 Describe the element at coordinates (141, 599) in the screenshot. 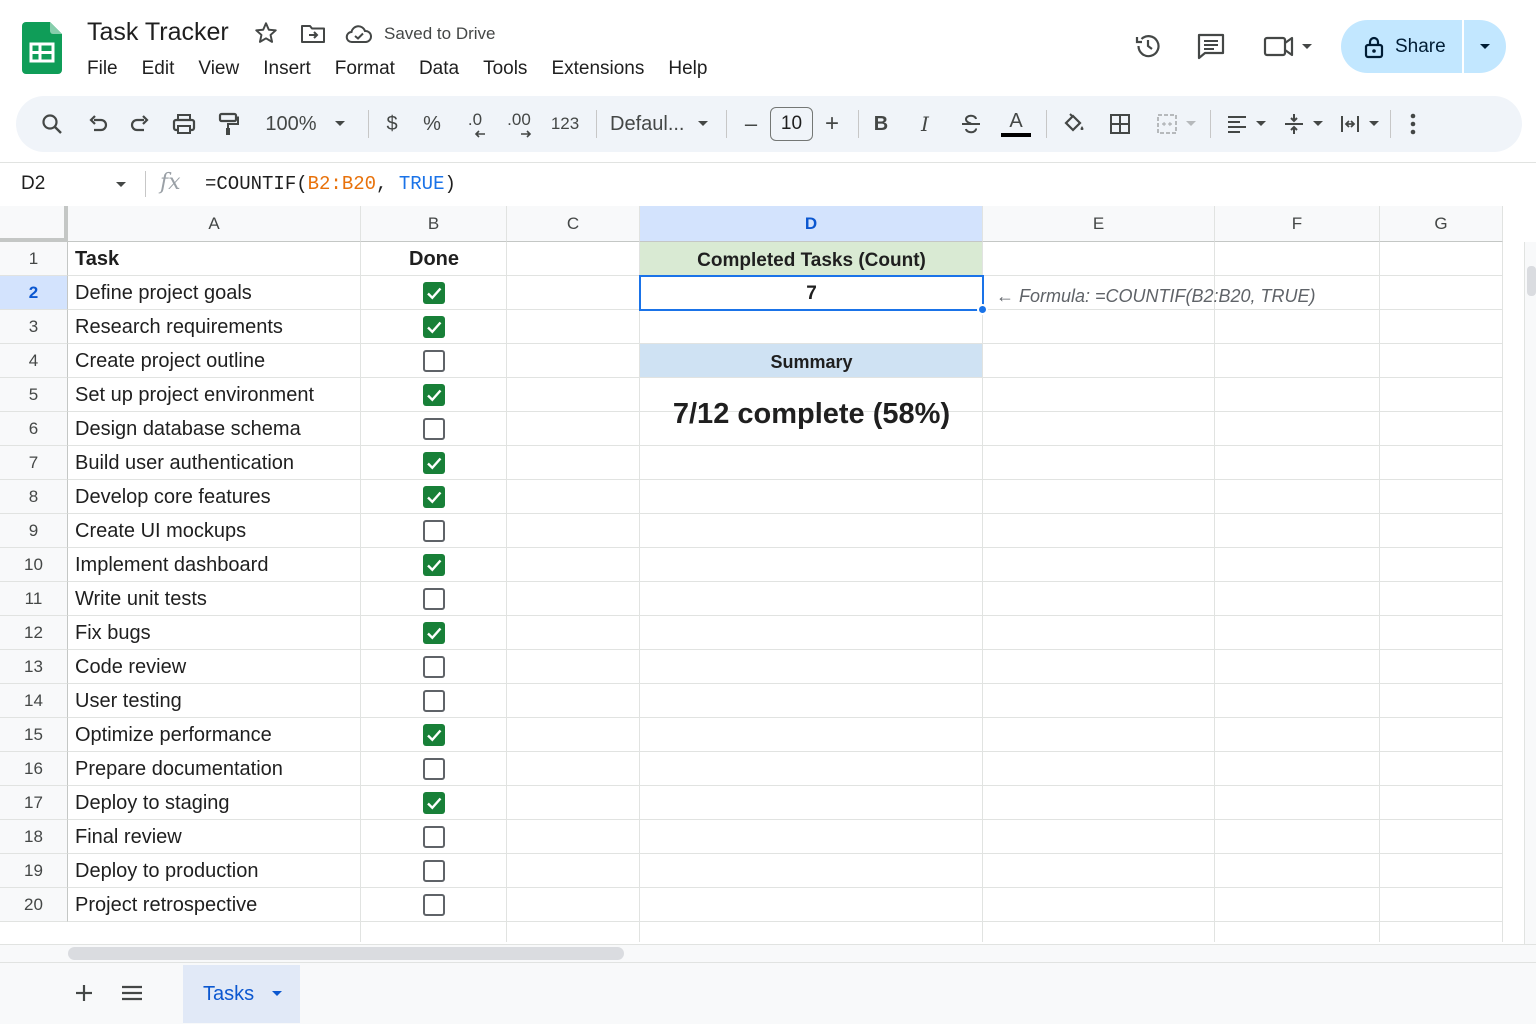

I see `task-name-cell: Write unit tests` at that location.